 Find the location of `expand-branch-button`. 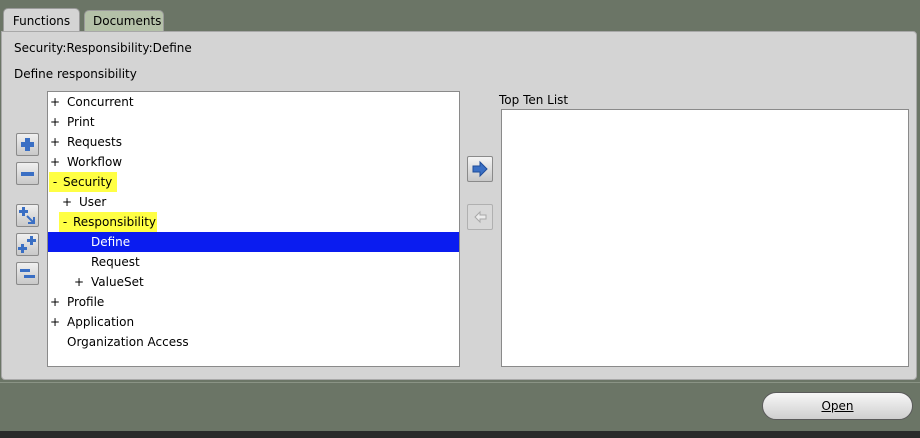

expand-branch-button is located at coordinates (27, 215).